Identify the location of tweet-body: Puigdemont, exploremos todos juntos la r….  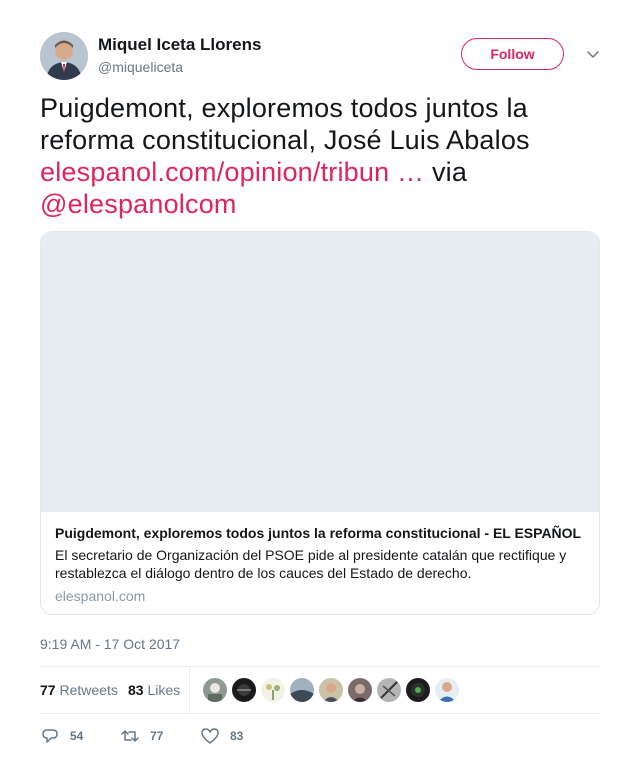
(285, 124).